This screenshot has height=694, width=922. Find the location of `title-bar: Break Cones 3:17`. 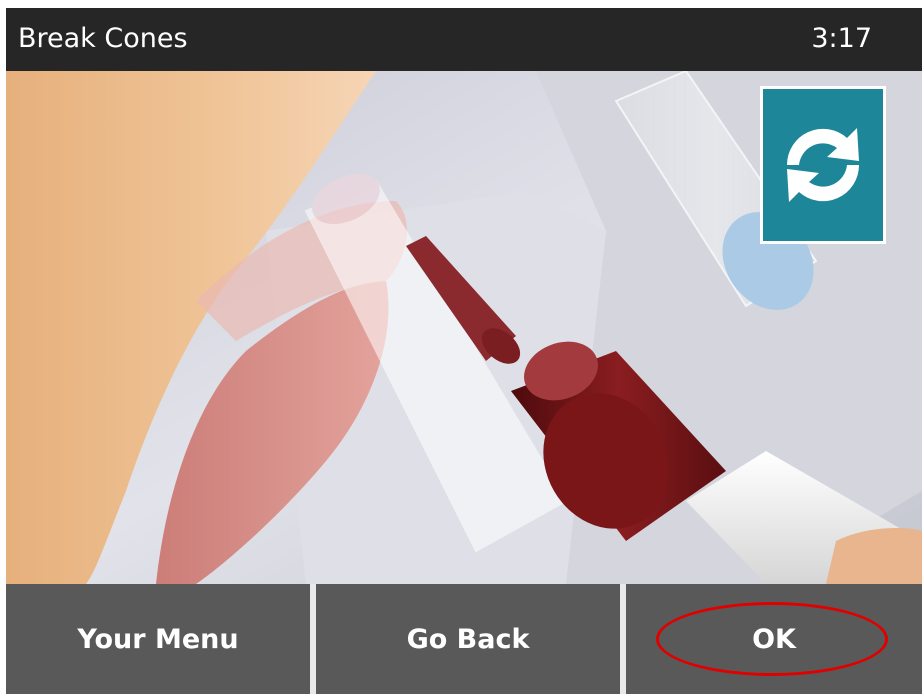

title-bar: Break Cones 3:17 is located at coordinates (464, 39).